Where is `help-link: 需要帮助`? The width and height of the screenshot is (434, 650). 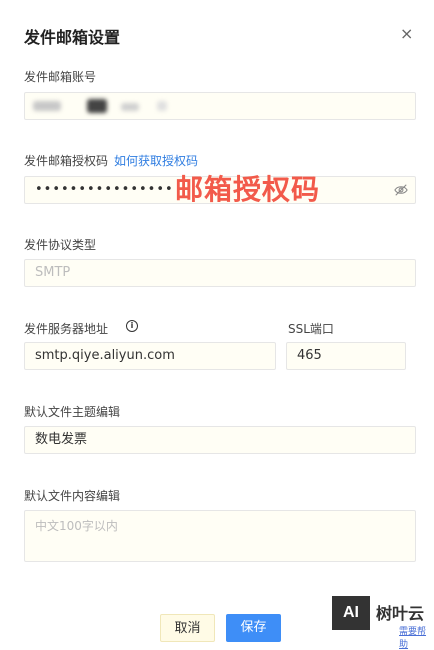
help-link: 需要帮助 is located at coordinates (416, 637).